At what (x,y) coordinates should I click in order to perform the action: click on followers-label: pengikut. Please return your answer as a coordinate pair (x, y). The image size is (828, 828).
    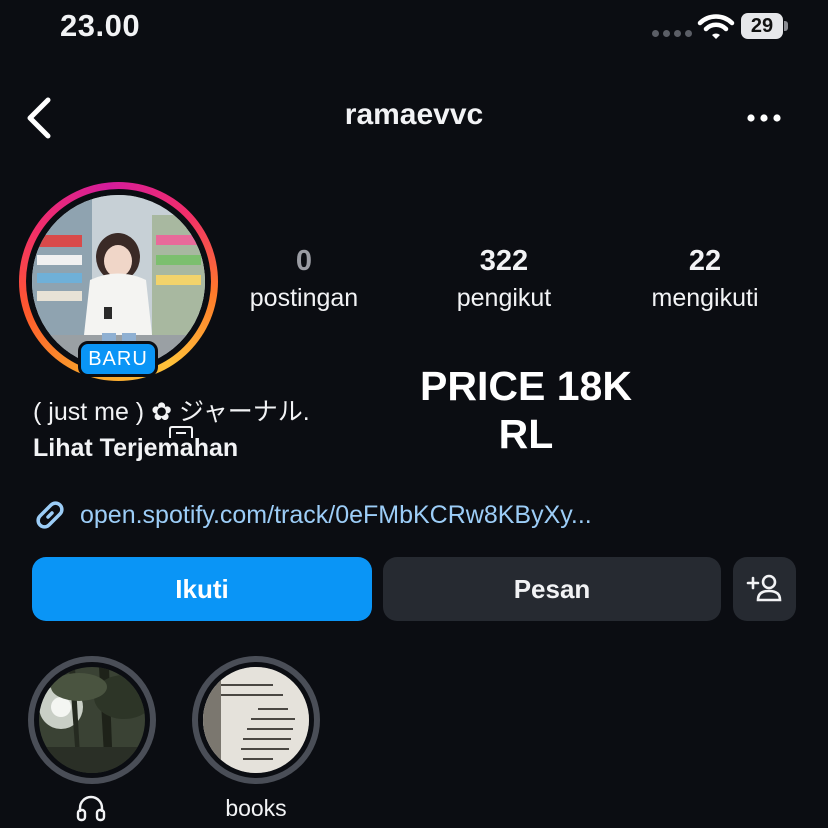
    Looking at the image, I should click on (504, 298).